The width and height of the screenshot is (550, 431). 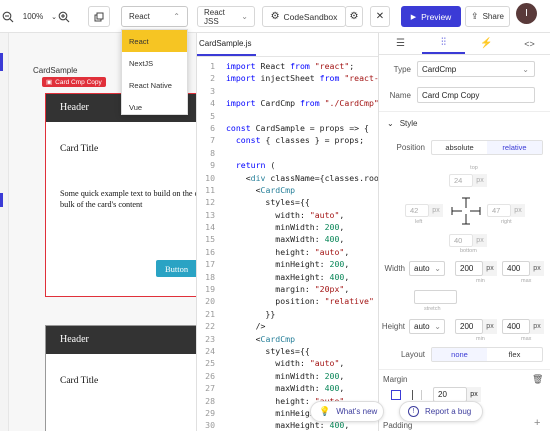 What do you see at coordinates (287, 277) in the screenshot?
I see `code-line: 18 maxHeight: 400,` at bounding box center [287, 277].